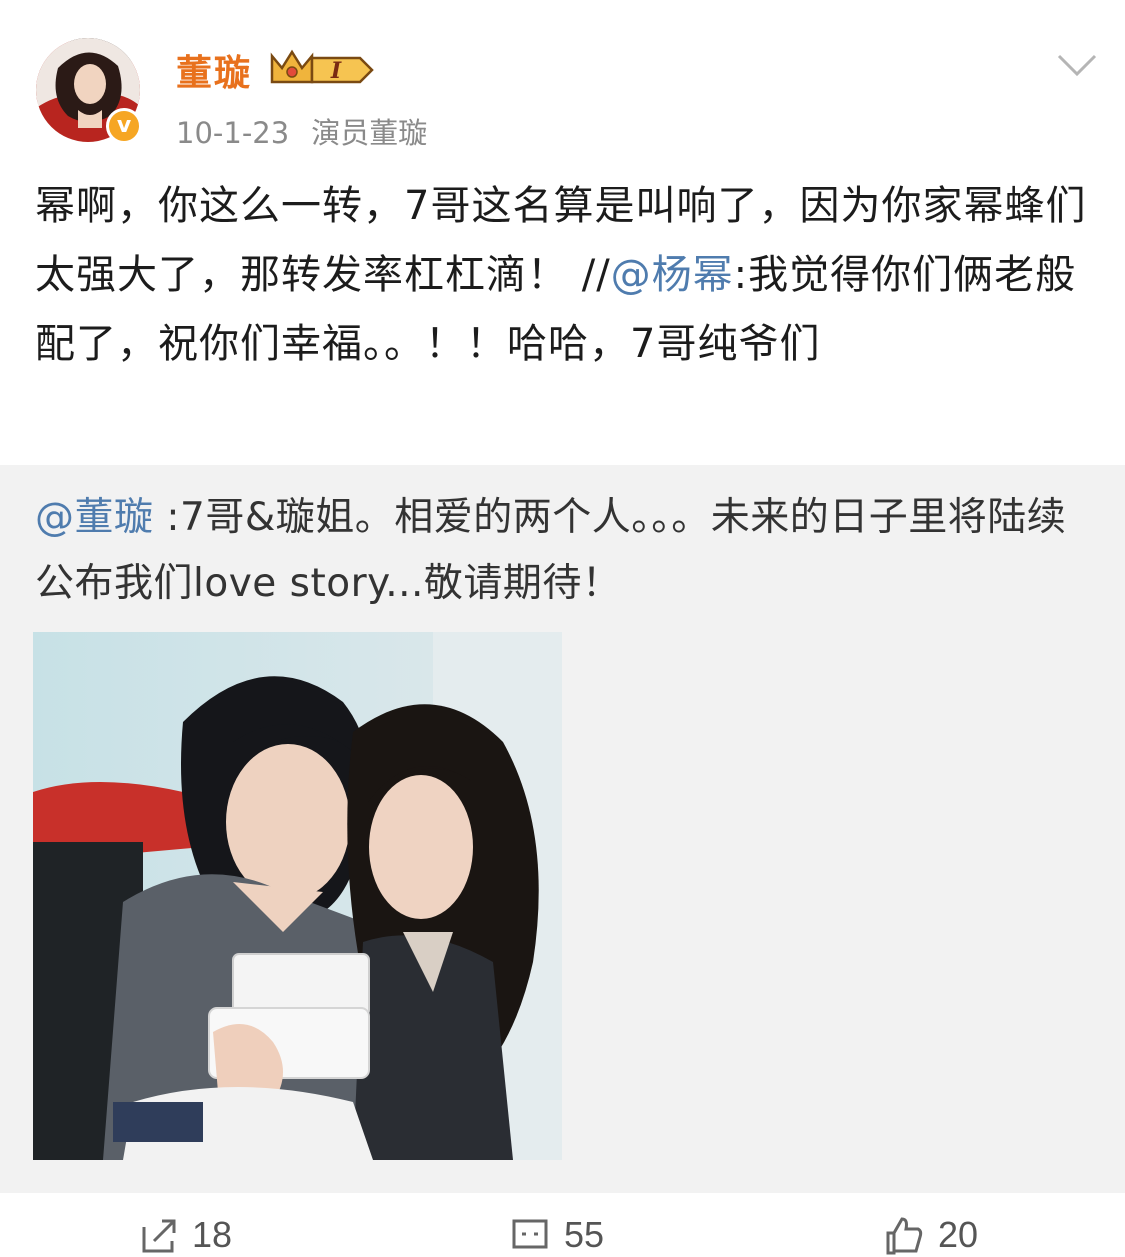 Image resolution: width=1125 pixels, height=1257 pixels. Describe the element at coordinates (301, 131) in the screenshot. I see `post-meta: 10-1-23 演员董璇` at that location.